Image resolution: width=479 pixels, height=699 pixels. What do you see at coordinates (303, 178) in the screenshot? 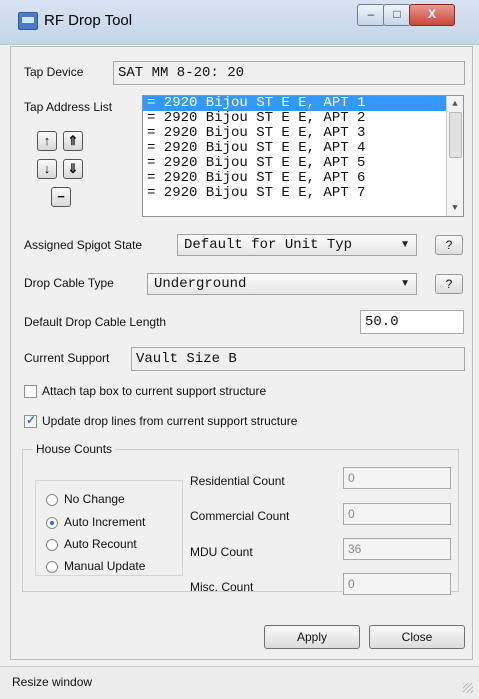
I see `list-item: = 2920 Bijou ST E E, APT 6` at bounding box center [303, 178].